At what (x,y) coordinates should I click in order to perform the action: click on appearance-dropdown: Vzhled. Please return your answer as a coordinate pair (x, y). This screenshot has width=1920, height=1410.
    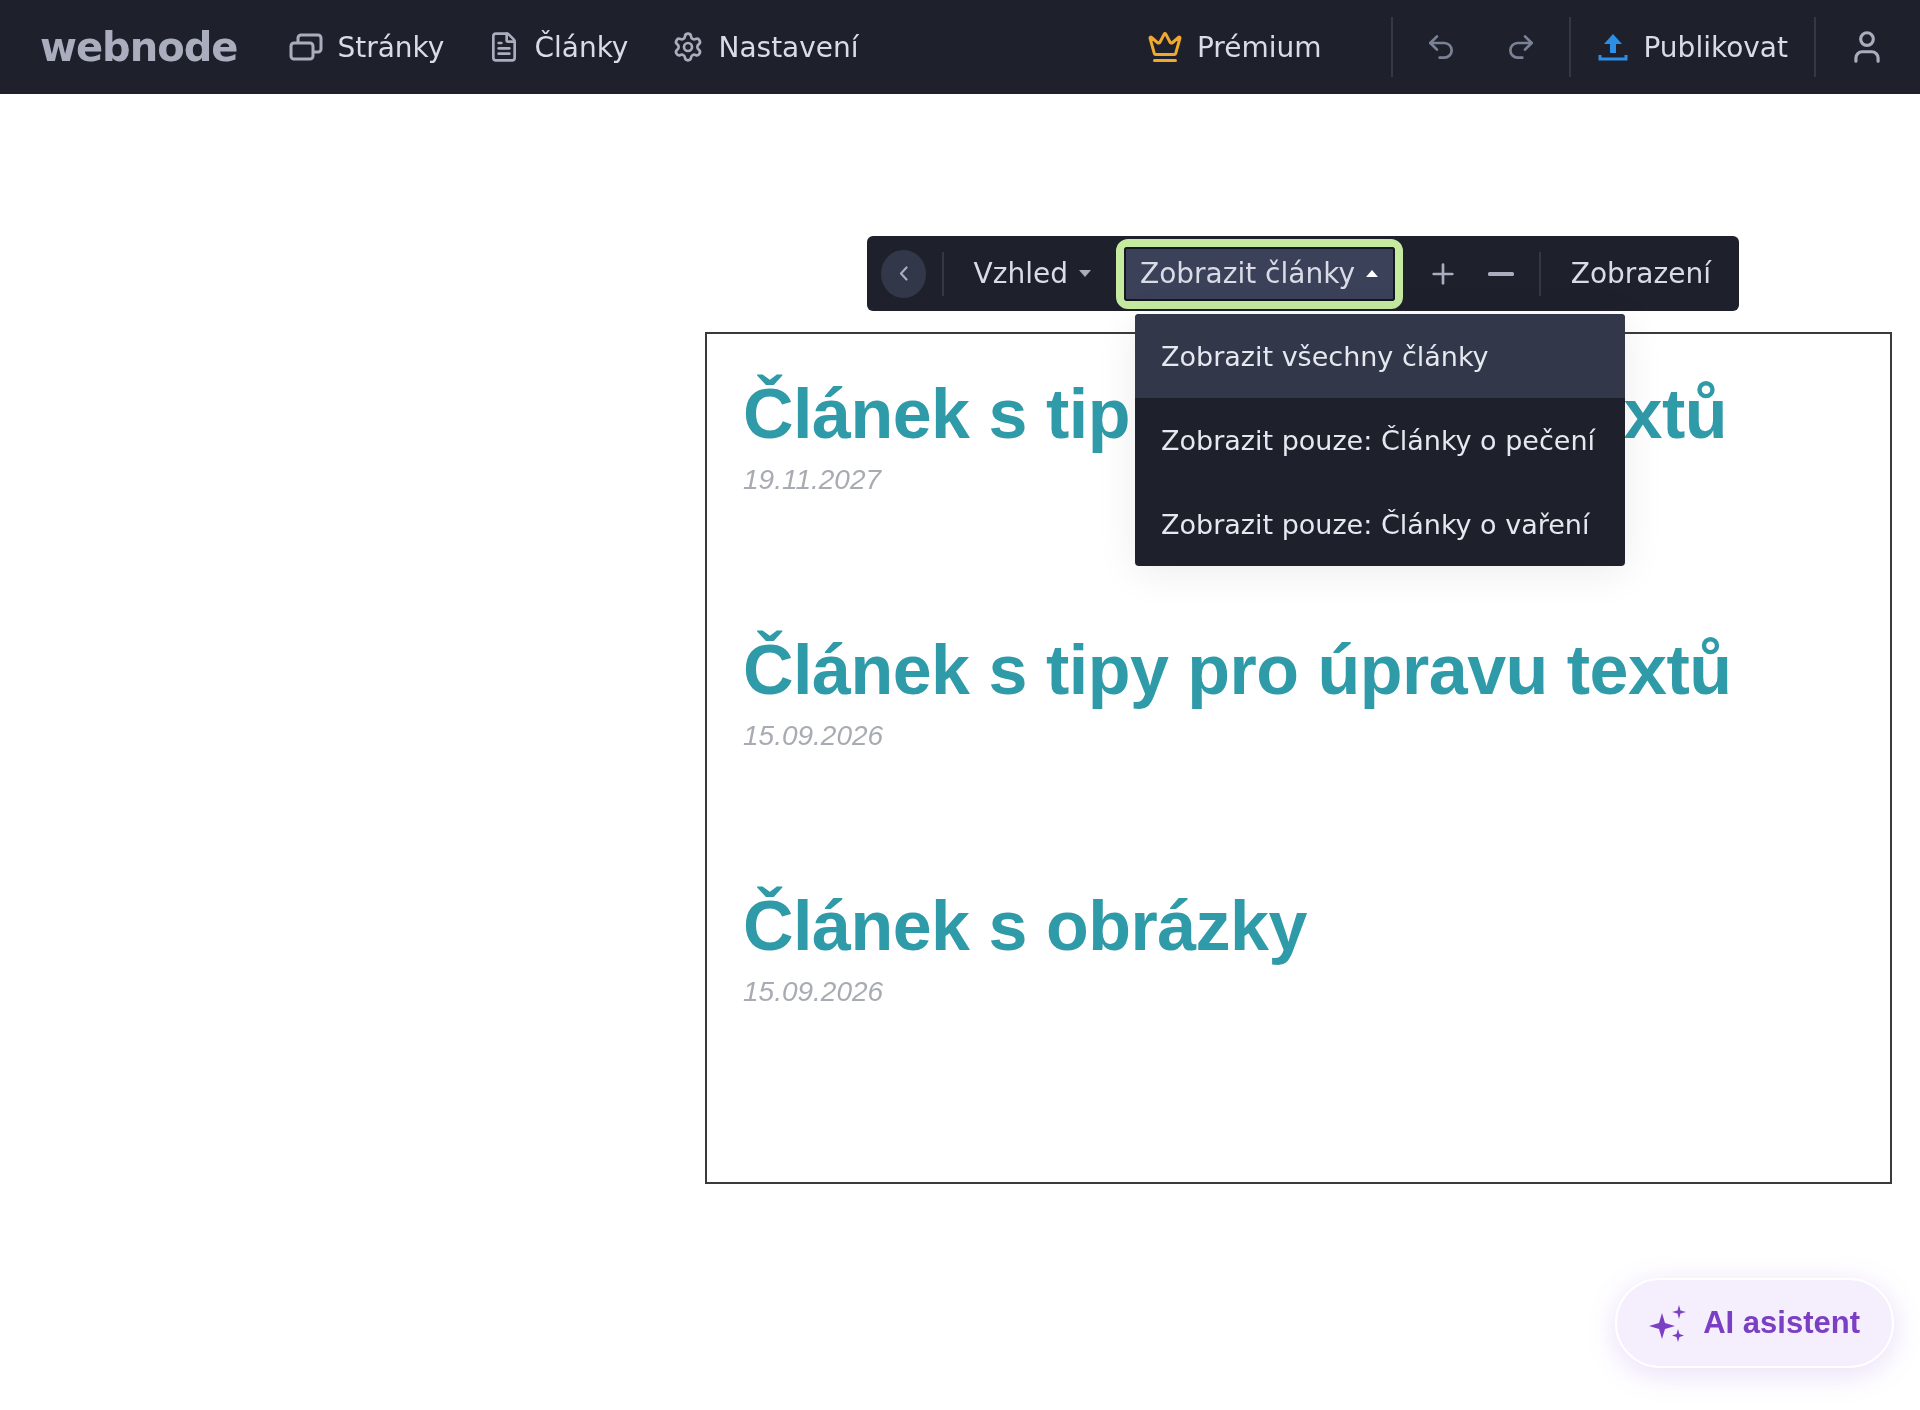
    Looking at the image, I should click on (1032, 273).